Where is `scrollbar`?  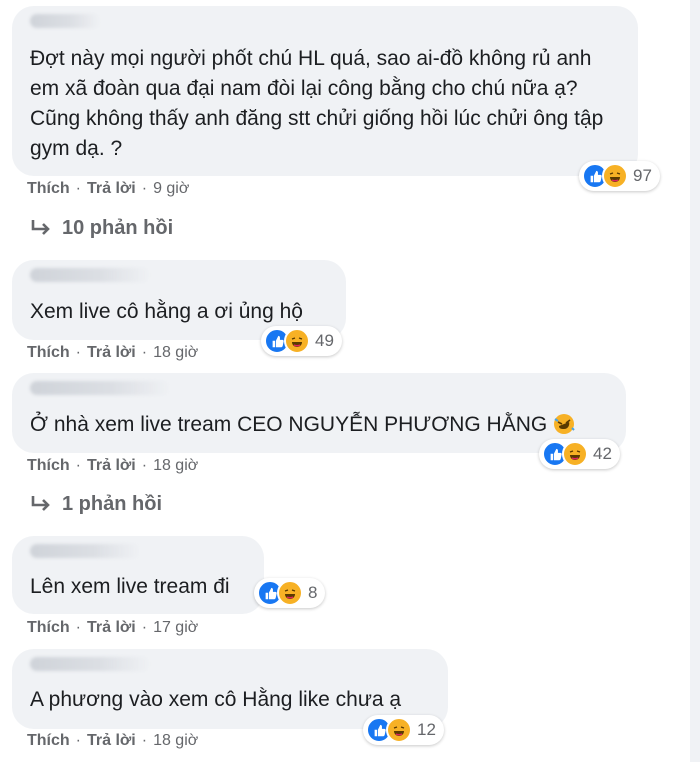 scrollbar is located at coordinates (695, 381).